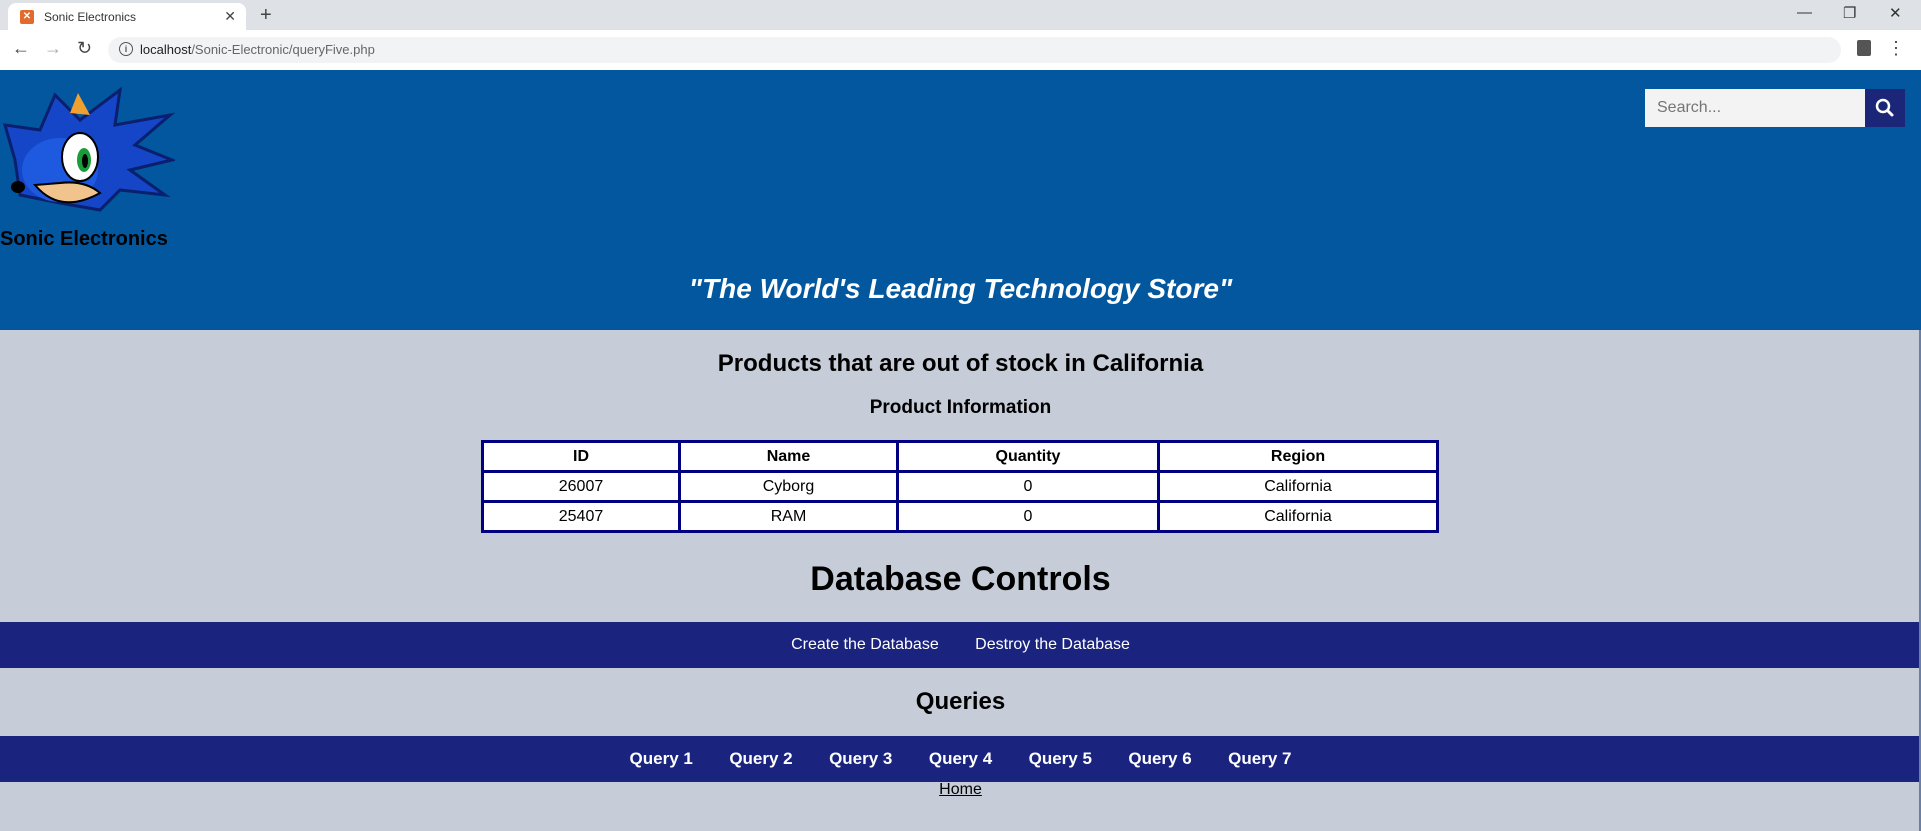  I want to click on query-7-link: Query 7, so click(1259, 759).